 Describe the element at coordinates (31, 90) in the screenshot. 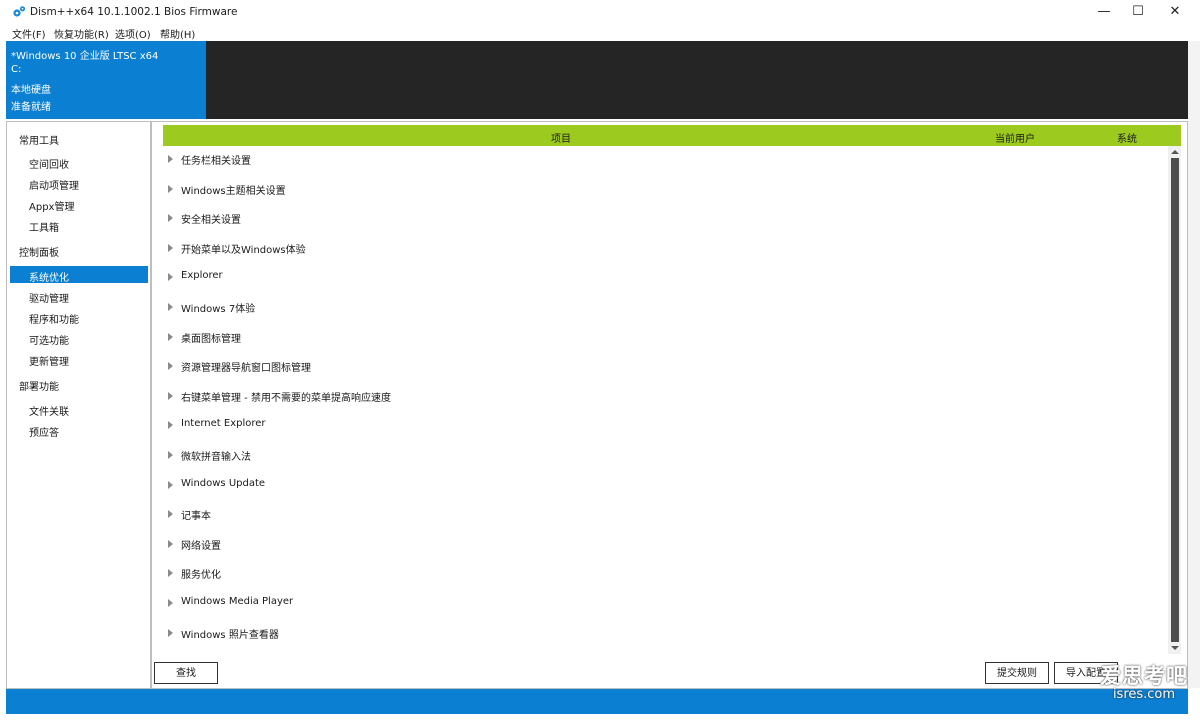

I see `disk-type: 本地硬盘` at that location.